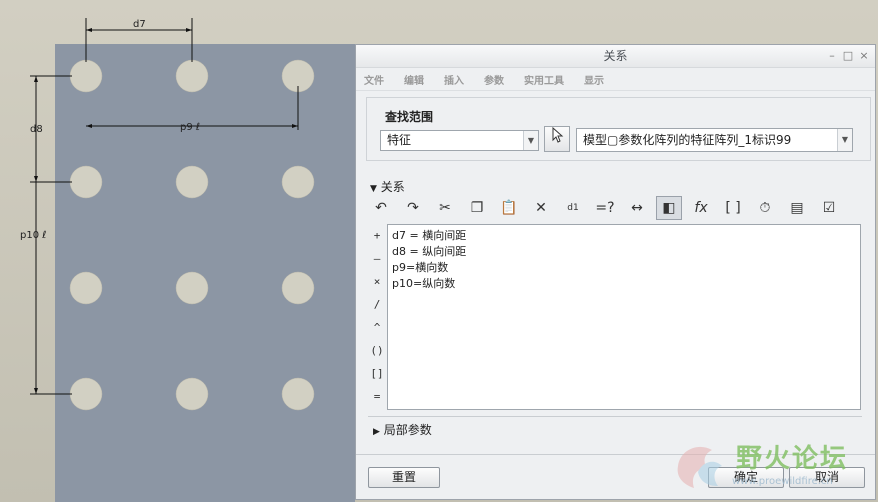 The height and width of the screenshot is (502, 878). I want to click on relations-header-label: 关系, so click(392, 187).